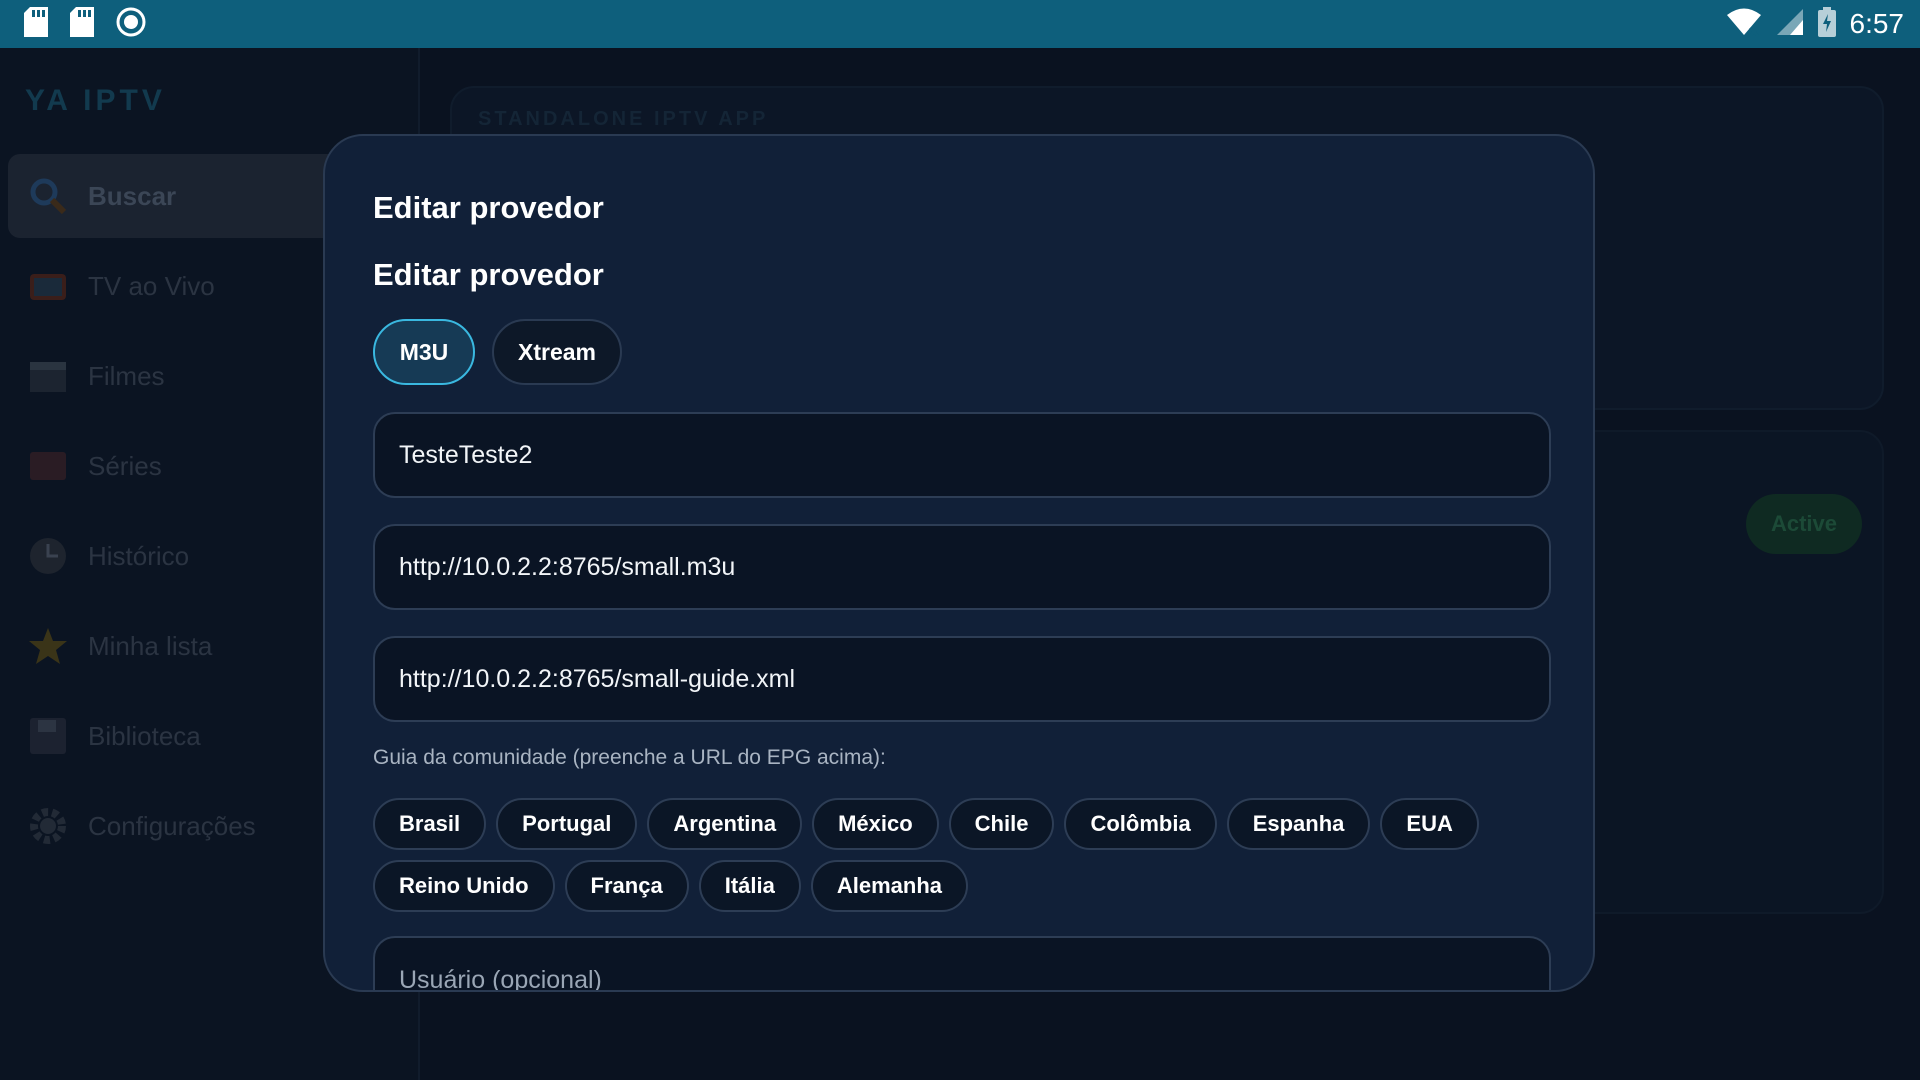  Describe the element at coordinates (126, 375) in the screenshot. I see `sidebar-item-label: Filmes` at that location.